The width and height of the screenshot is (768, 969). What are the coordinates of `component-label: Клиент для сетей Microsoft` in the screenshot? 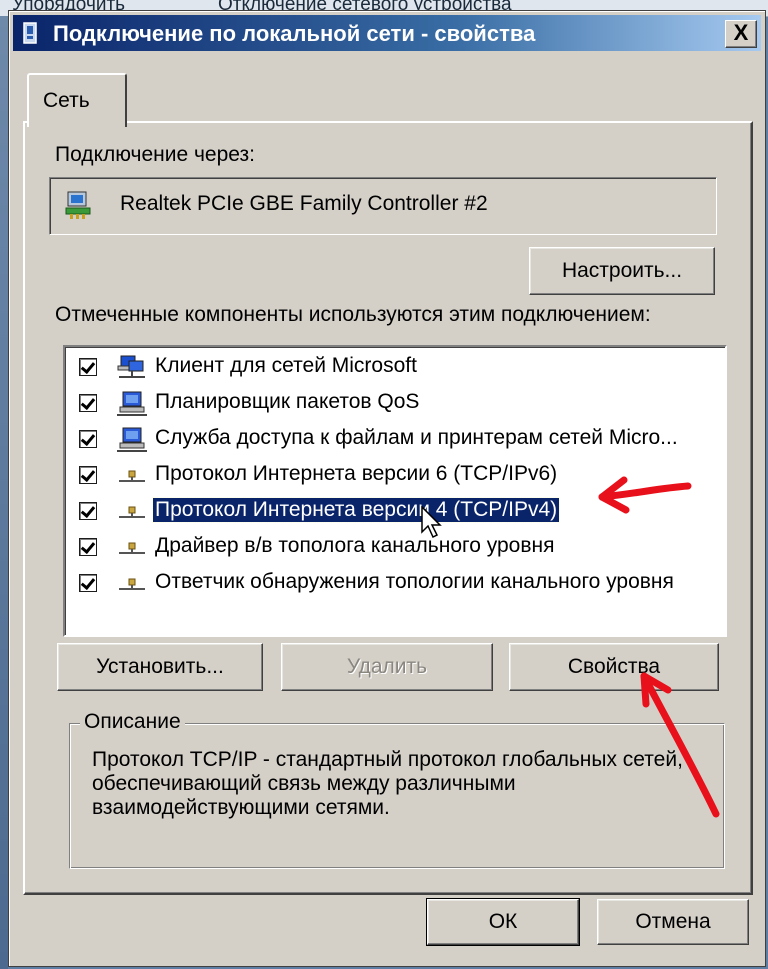 It's located at (286, 365).